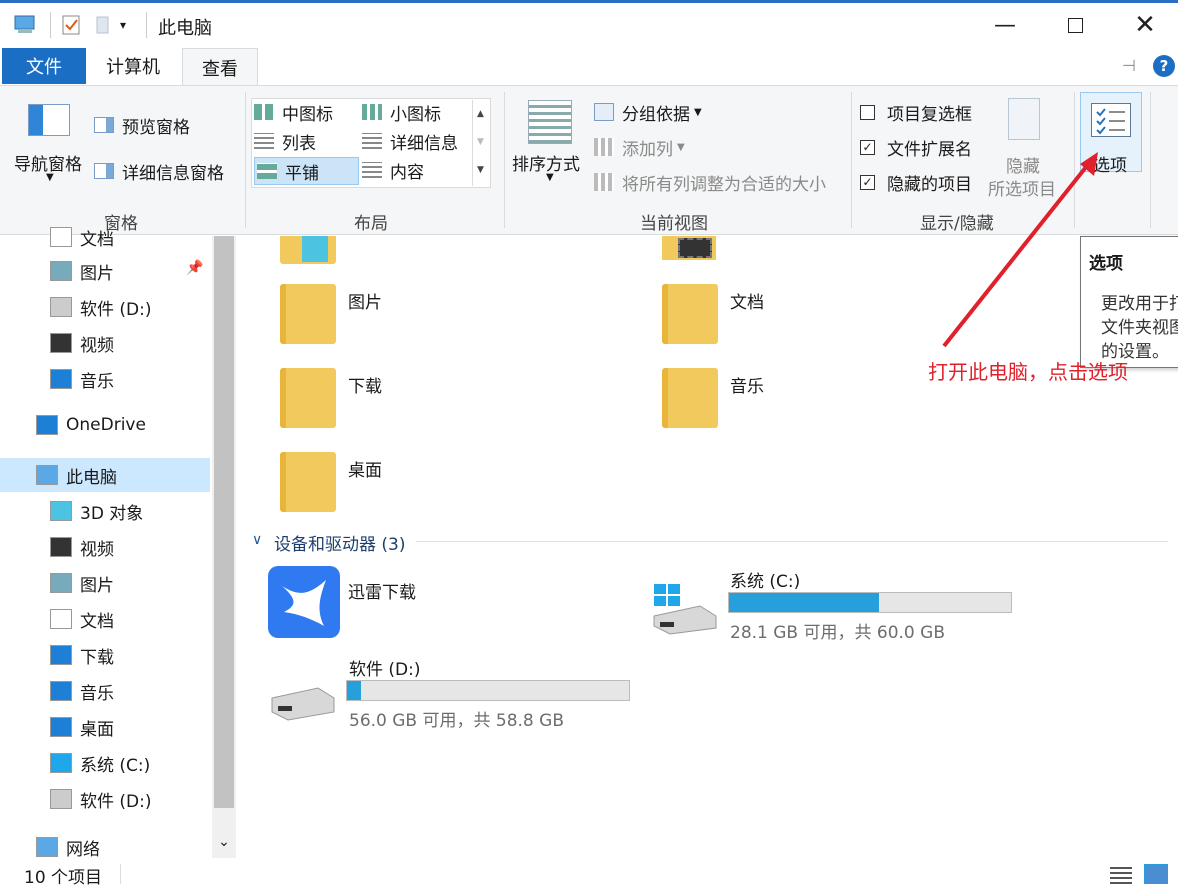 Image resolution: width=1178 pixels, height=890 pixels. What do you see at coordinates (1075, 25) in the screenshot?
I see `maximize-button` at bounding box center [1075, 25].